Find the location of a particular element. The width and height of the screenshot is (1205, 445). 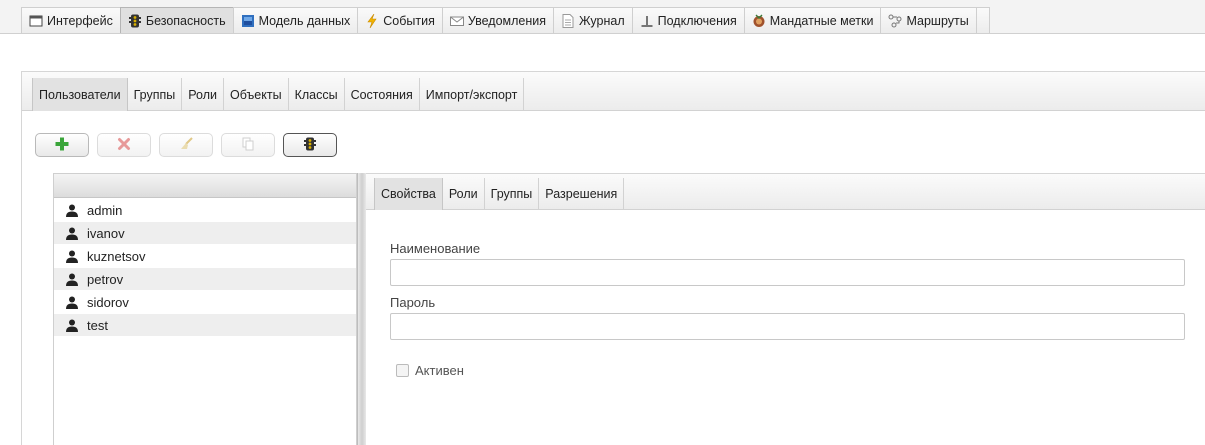

connection-icon is located at coordinates (647, 21).